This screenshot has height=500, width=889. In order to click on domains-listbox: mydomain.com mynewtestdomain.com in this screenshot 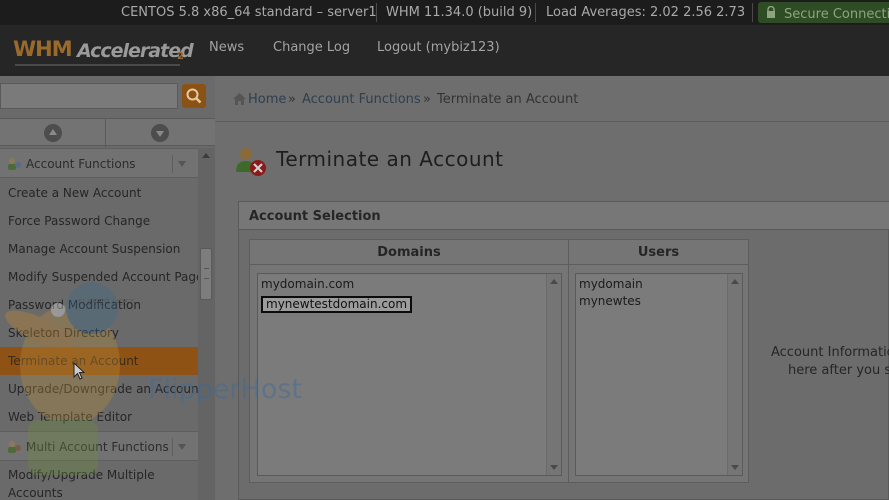, I will do `click(409, 374)`.